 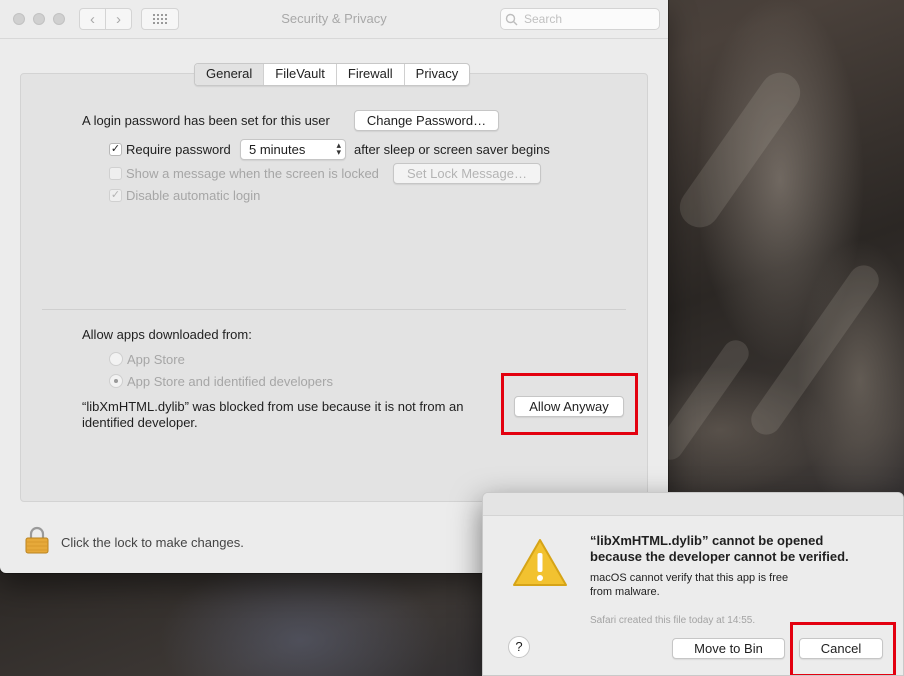 What do you see at coordinates (334, 19) in the screenshot?
I see `window-titlebar: ‹ › Security & Privacy Search` at bounding box center [334, 19].